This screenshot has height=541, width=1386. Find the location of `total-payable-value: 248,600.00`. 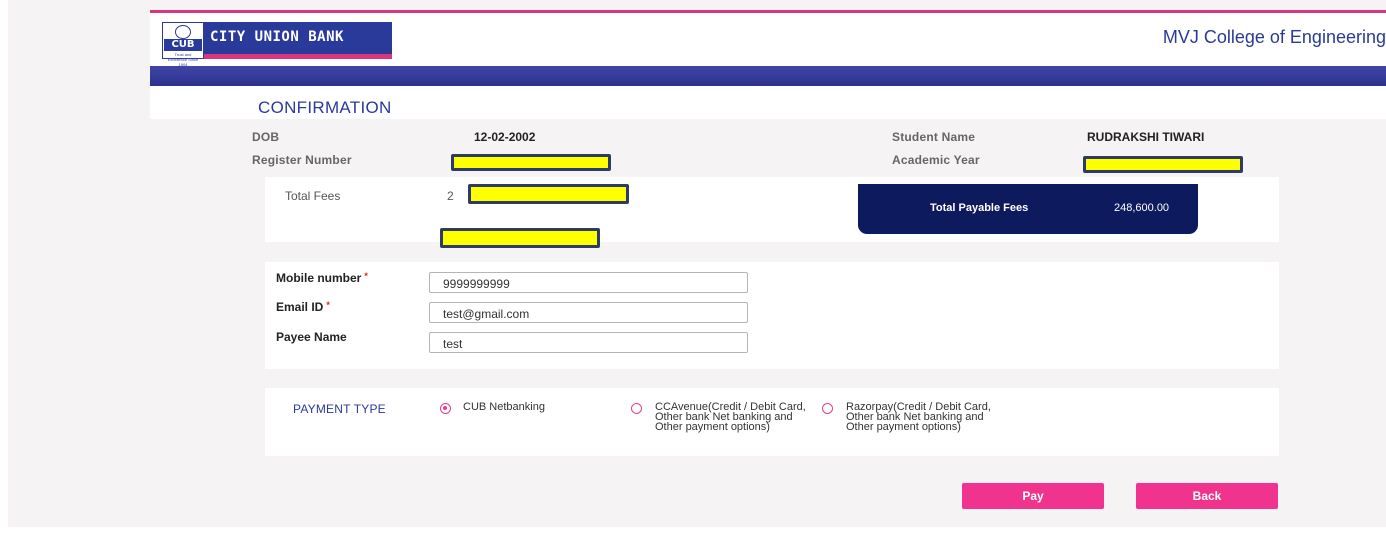

total-payable-value: 248,600.00 is located at coordinates (1142, 208).